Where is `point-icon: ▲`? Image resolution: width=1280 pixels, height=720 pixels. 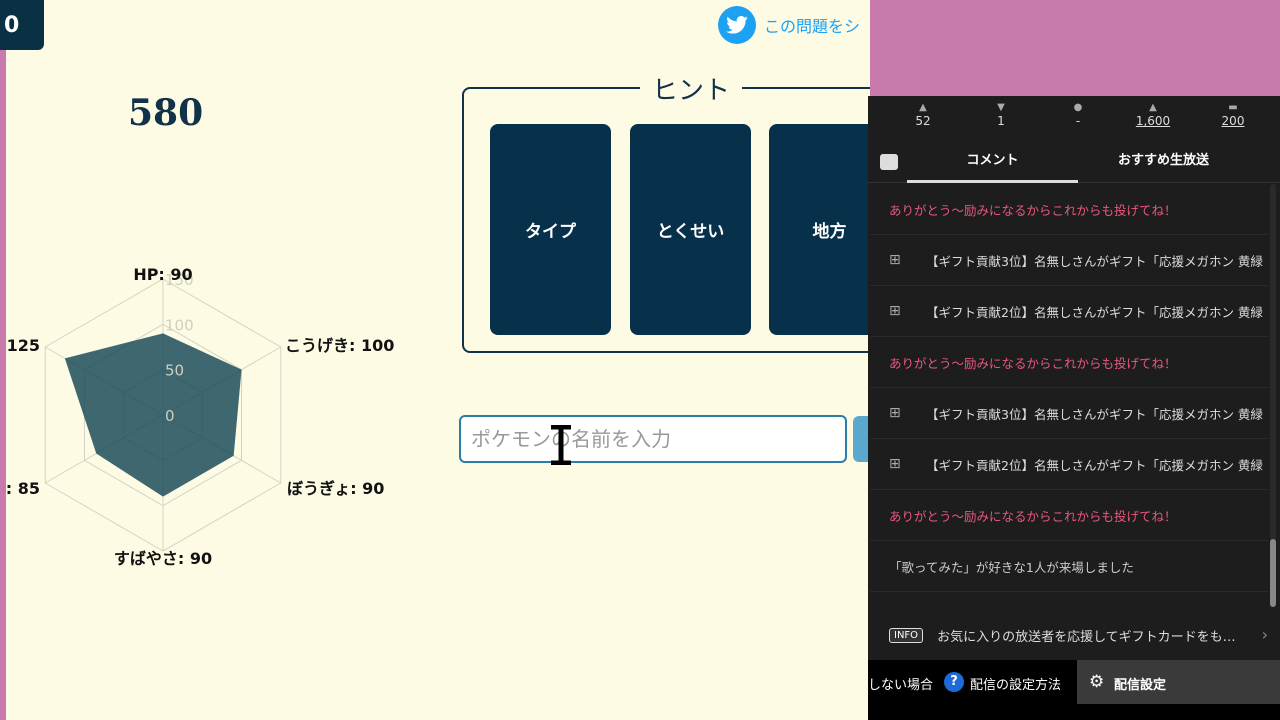
point-icon: ▲ is located at coordinates (1153, 107).